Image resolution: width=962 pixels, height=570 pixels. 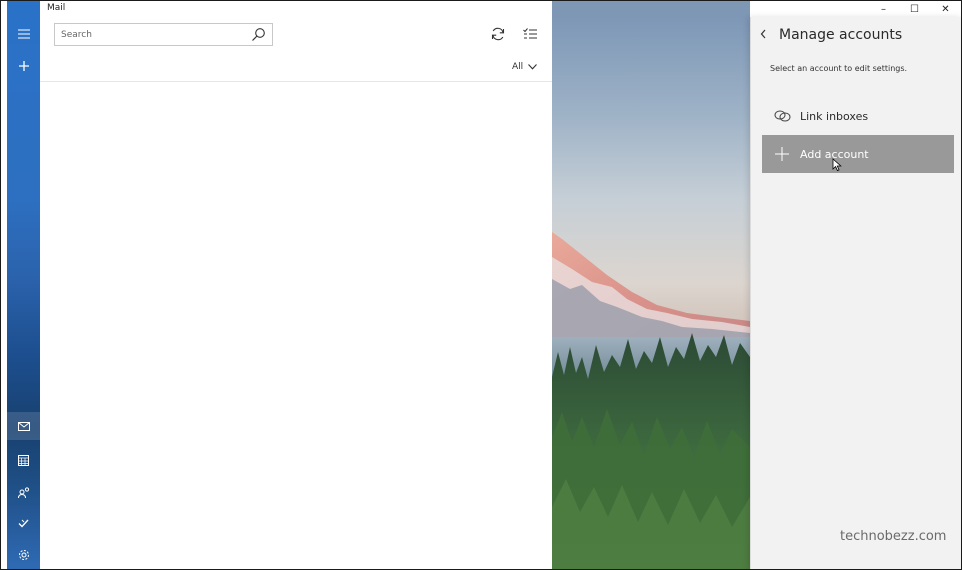 What do you see at coordinates (763, 34) in the screenshot?
I see `back-arrow-icon` at bounding box center [763, 34].